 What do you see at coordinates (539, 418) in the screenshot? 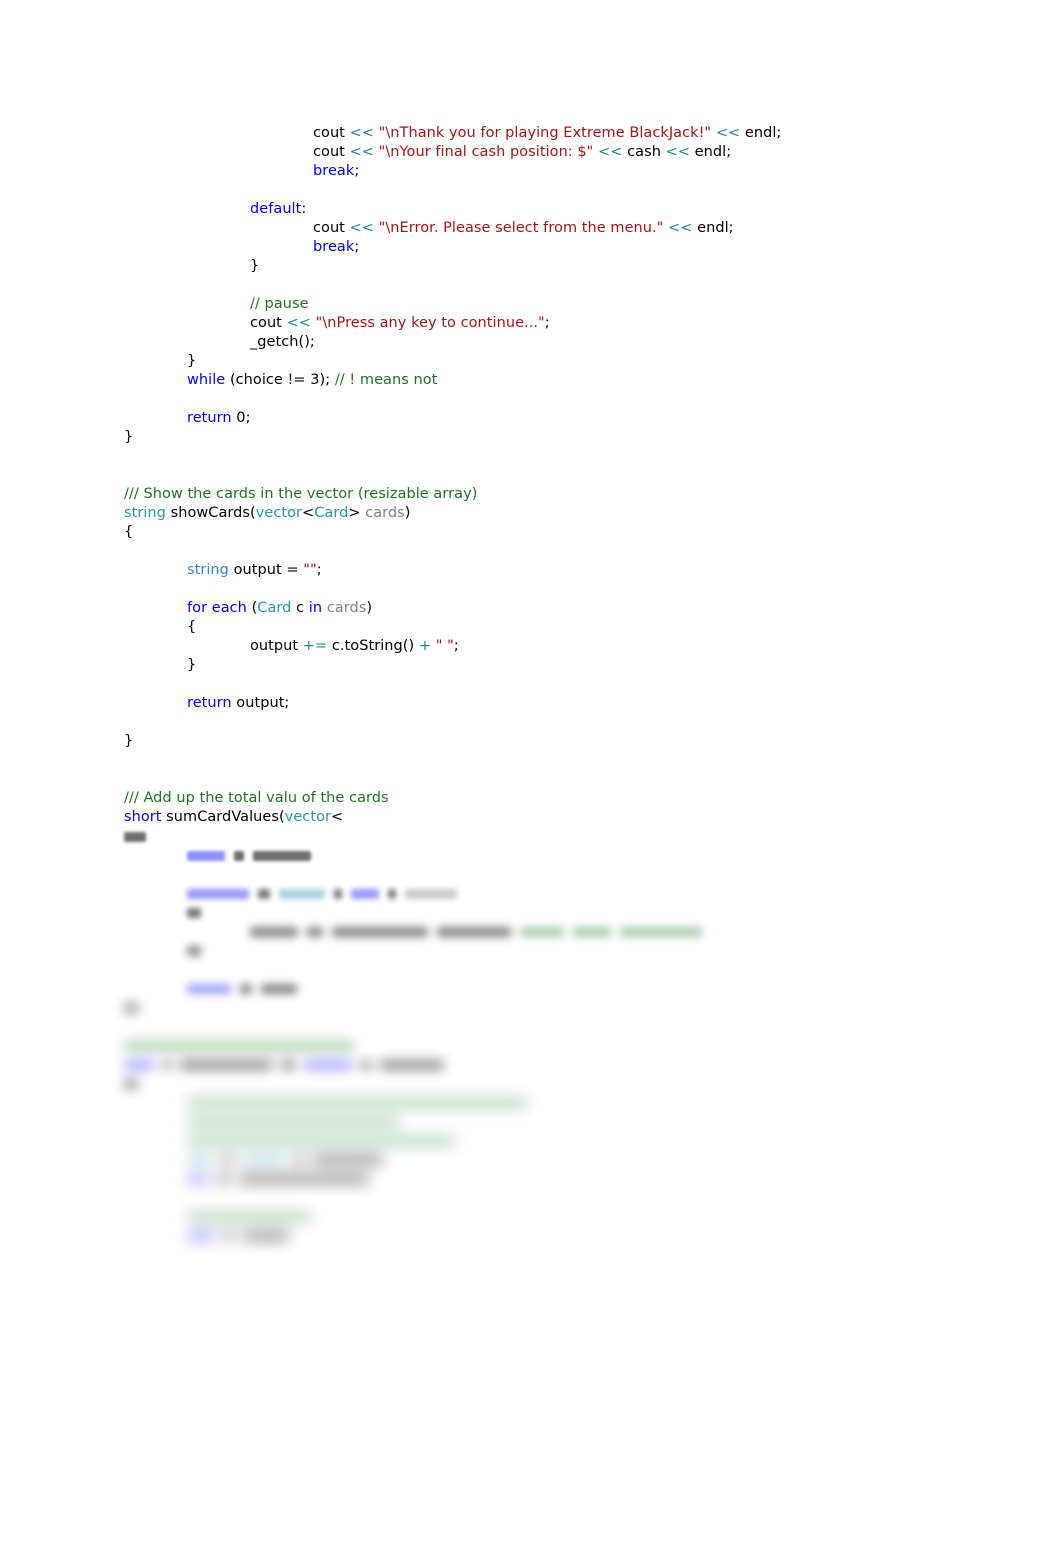
I see `line-return-zero: return 0;` at bounding box center [539, 418].